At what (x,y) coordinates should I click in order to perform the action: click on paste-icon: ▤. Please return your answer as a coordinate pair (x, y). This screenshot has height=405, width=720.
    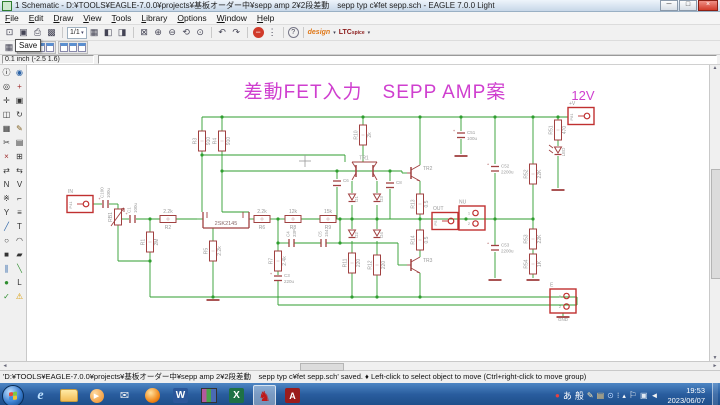
    Looking at the image, I should click on (19, 143).